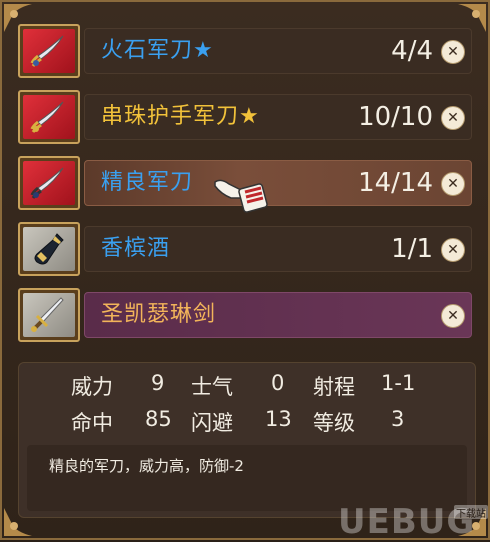 This screenshot has width=490, height=542. I want to click on morale-label: 士气, so click(212, 387).